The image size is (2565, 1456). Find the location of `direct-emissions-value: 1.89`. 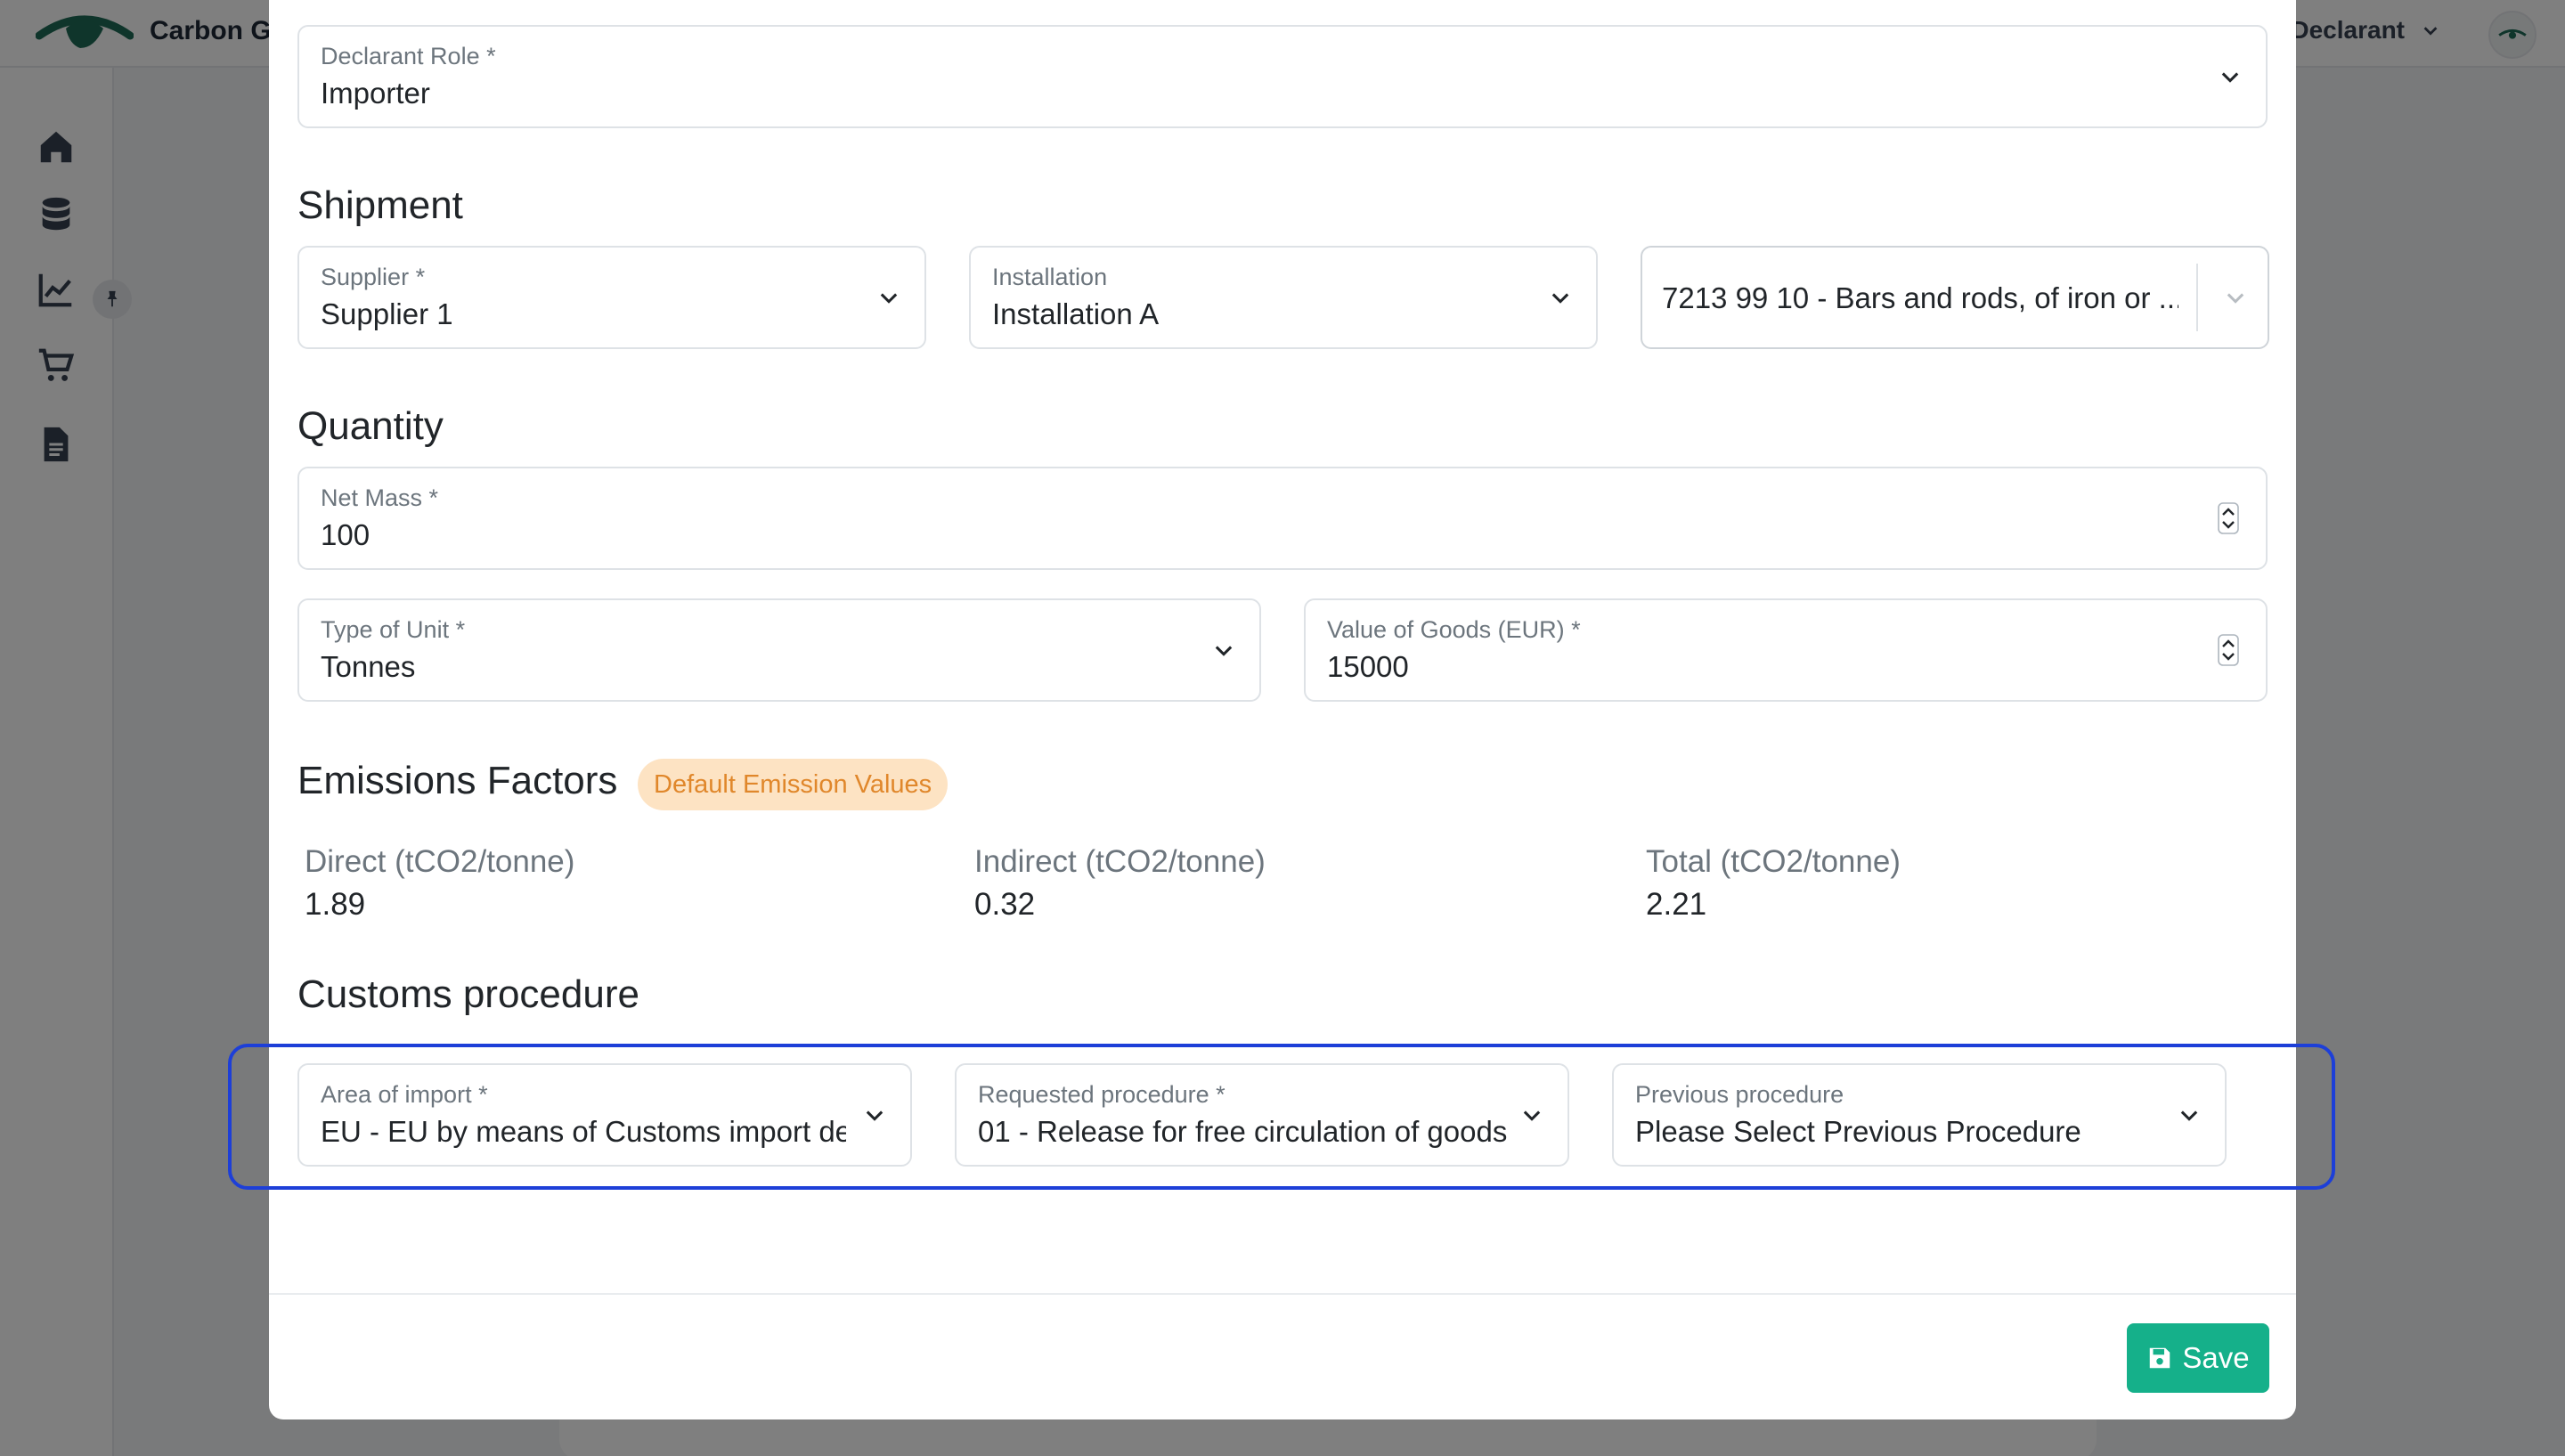

direct-emissions-value: 1.89 is located at coordinates (335, 904).